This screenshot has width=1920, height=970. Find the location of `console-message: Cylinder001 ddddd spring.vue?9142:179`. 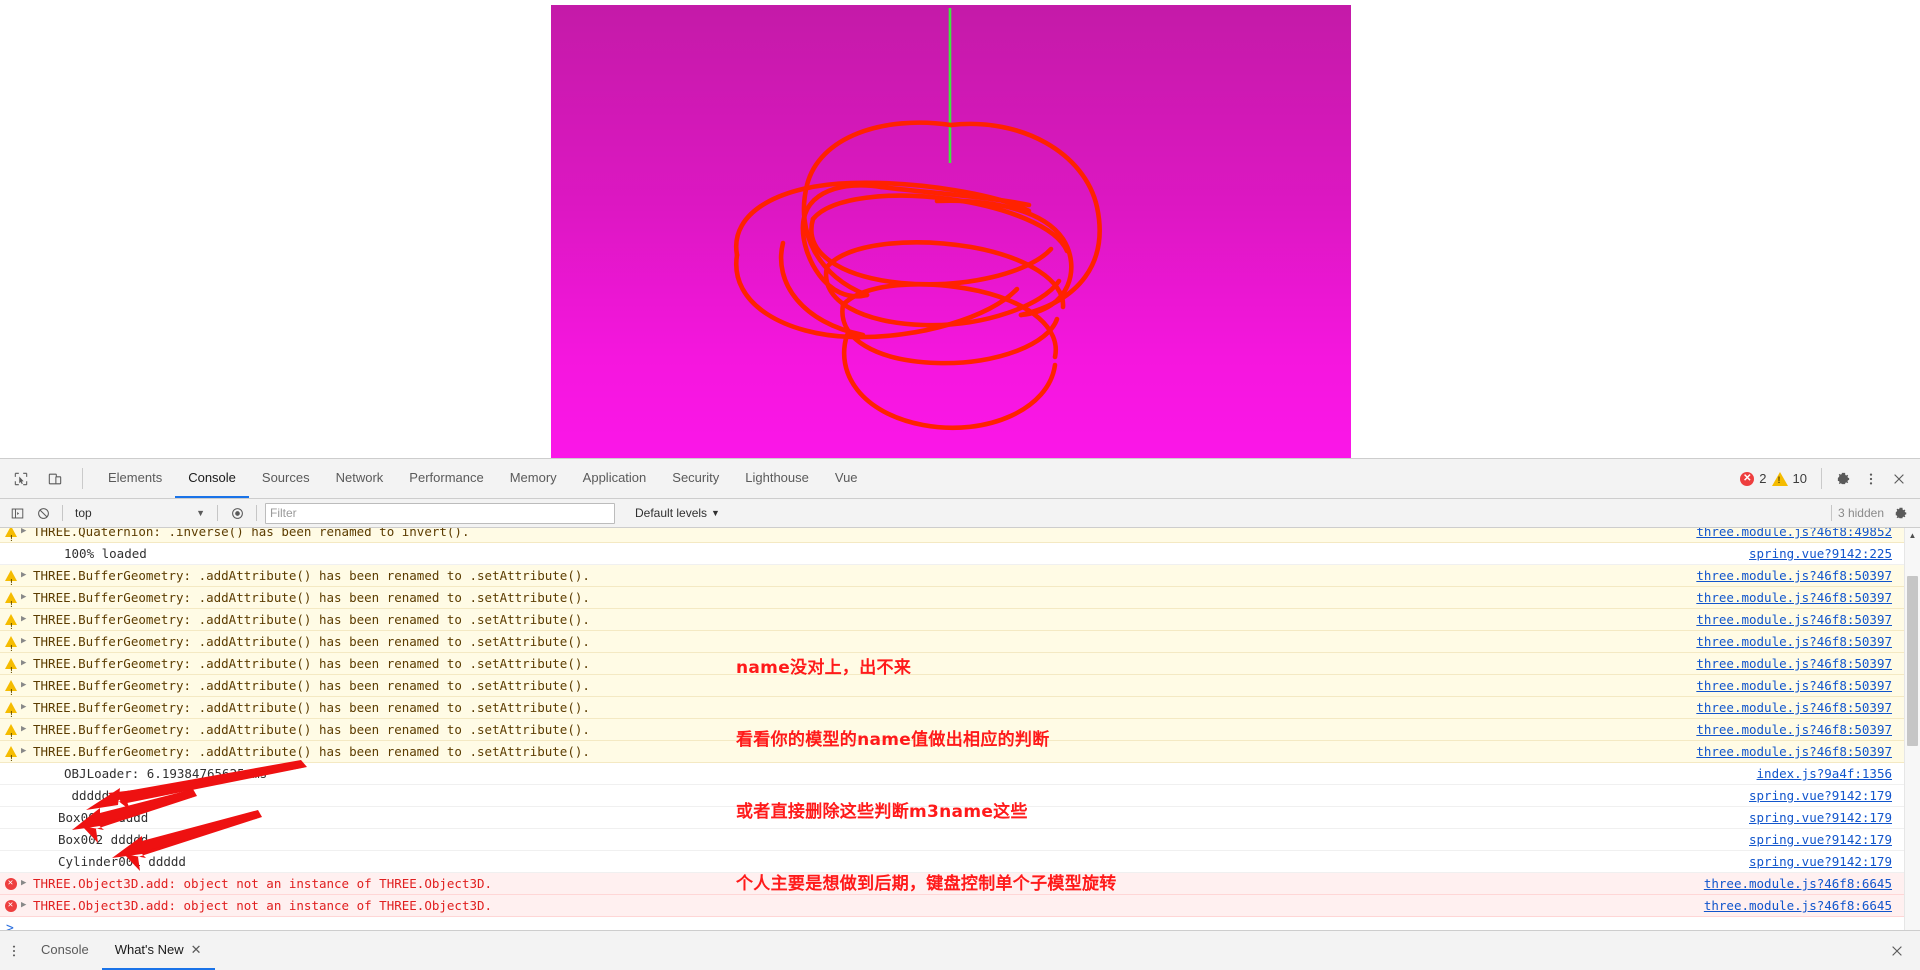

console-message: Cylinder001 ddddd spring.vue?9142:179 is located at coordinates (960, 862).